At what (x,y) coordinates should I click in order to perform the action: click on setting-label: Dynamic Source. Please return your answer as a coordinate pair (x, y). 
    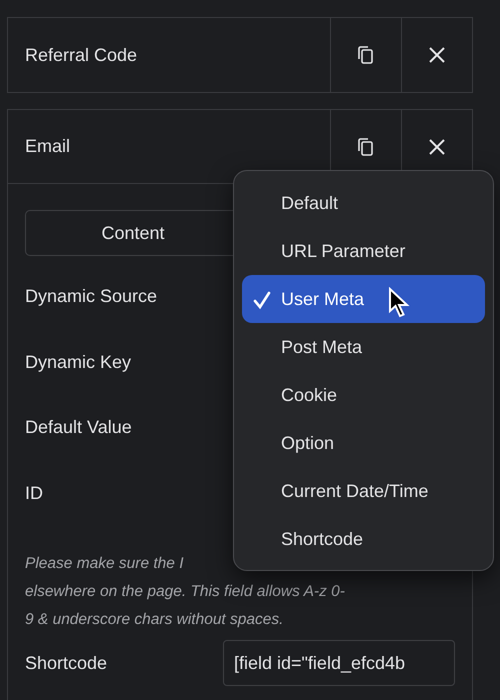
    Looking at the image, I should click on (91, 296).